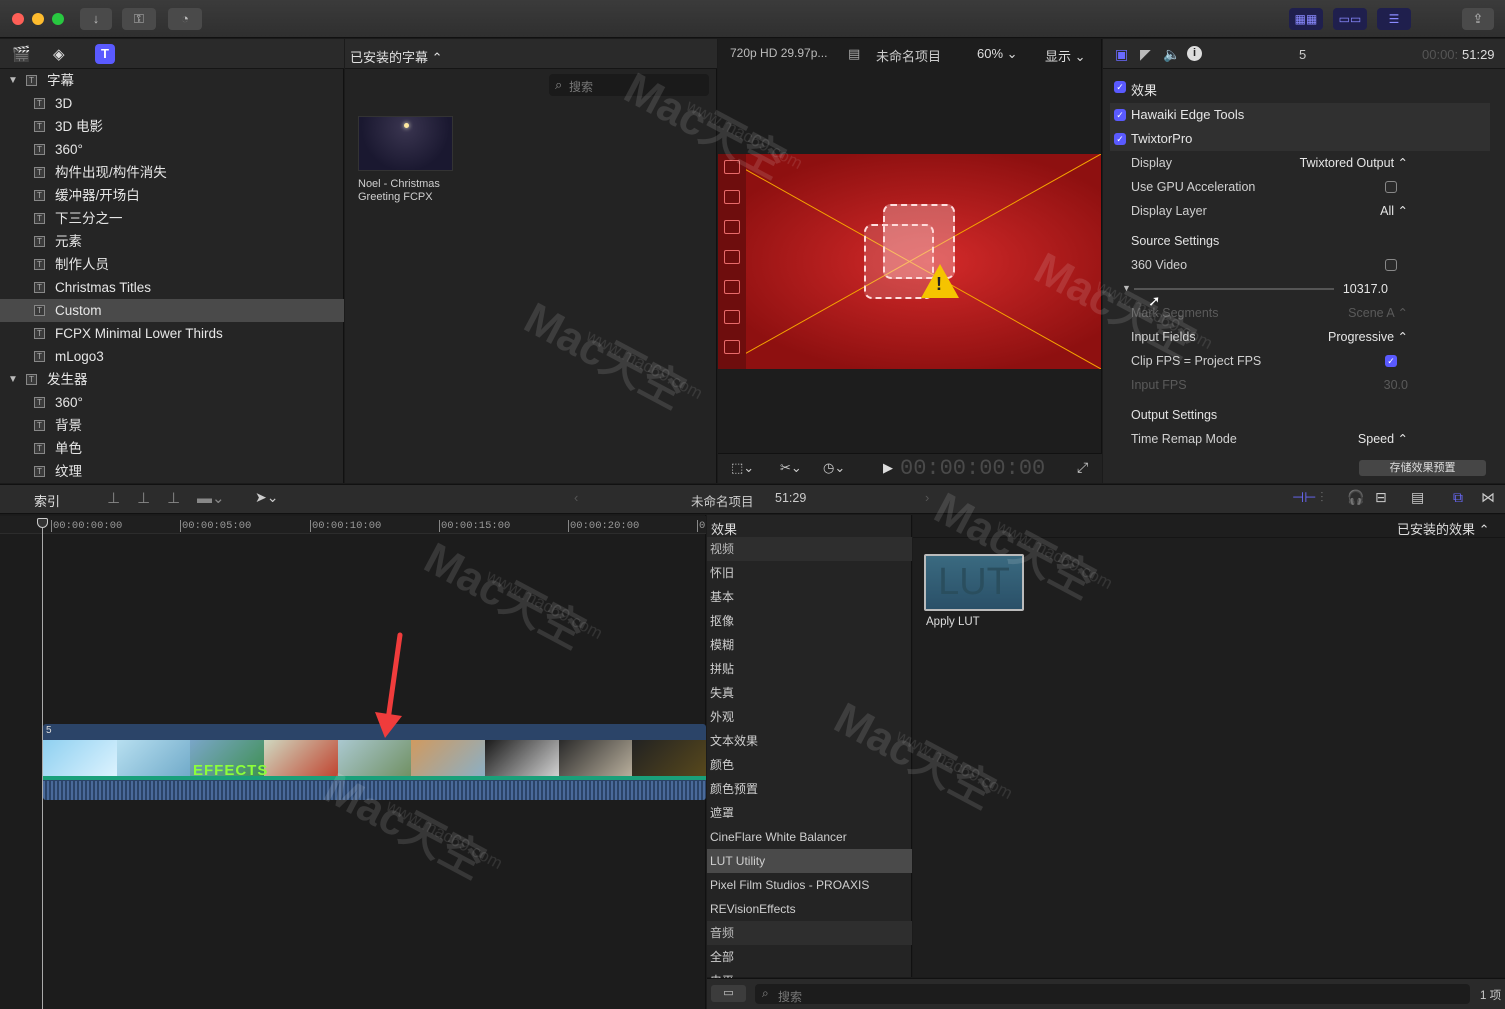 The image size is (1505, 1009). I want to click on effects-category-header: 视频, so click(809, 549).